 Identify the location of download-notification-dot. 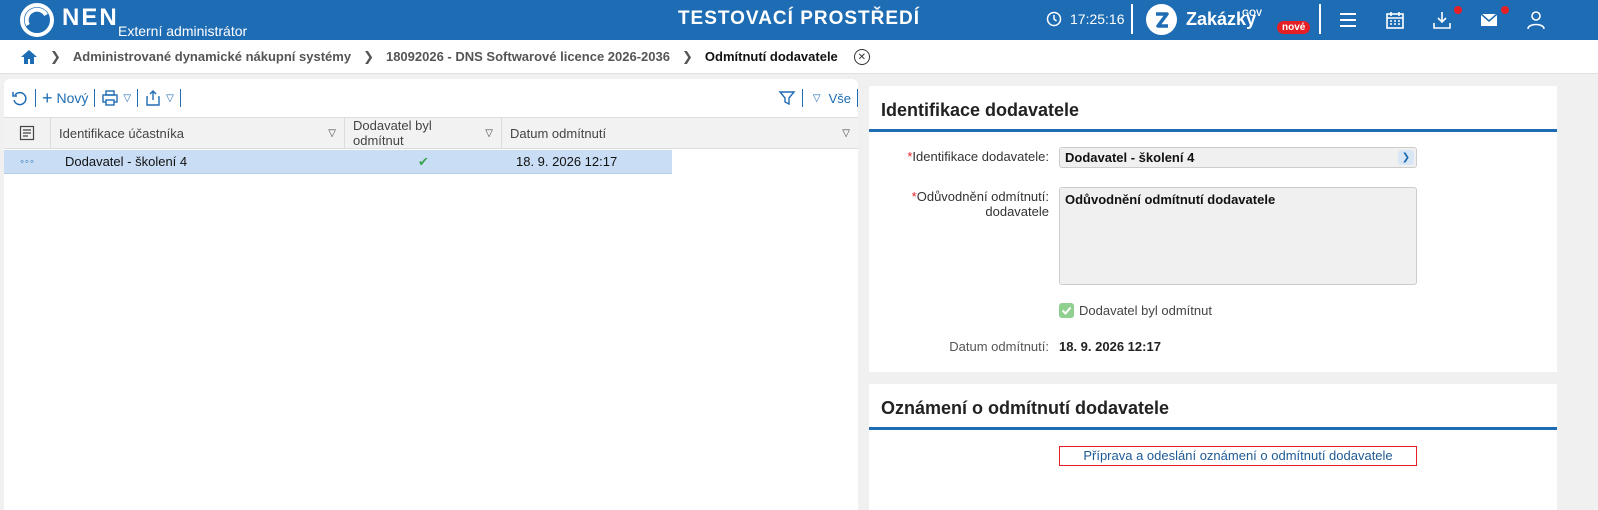
(1458, 10).